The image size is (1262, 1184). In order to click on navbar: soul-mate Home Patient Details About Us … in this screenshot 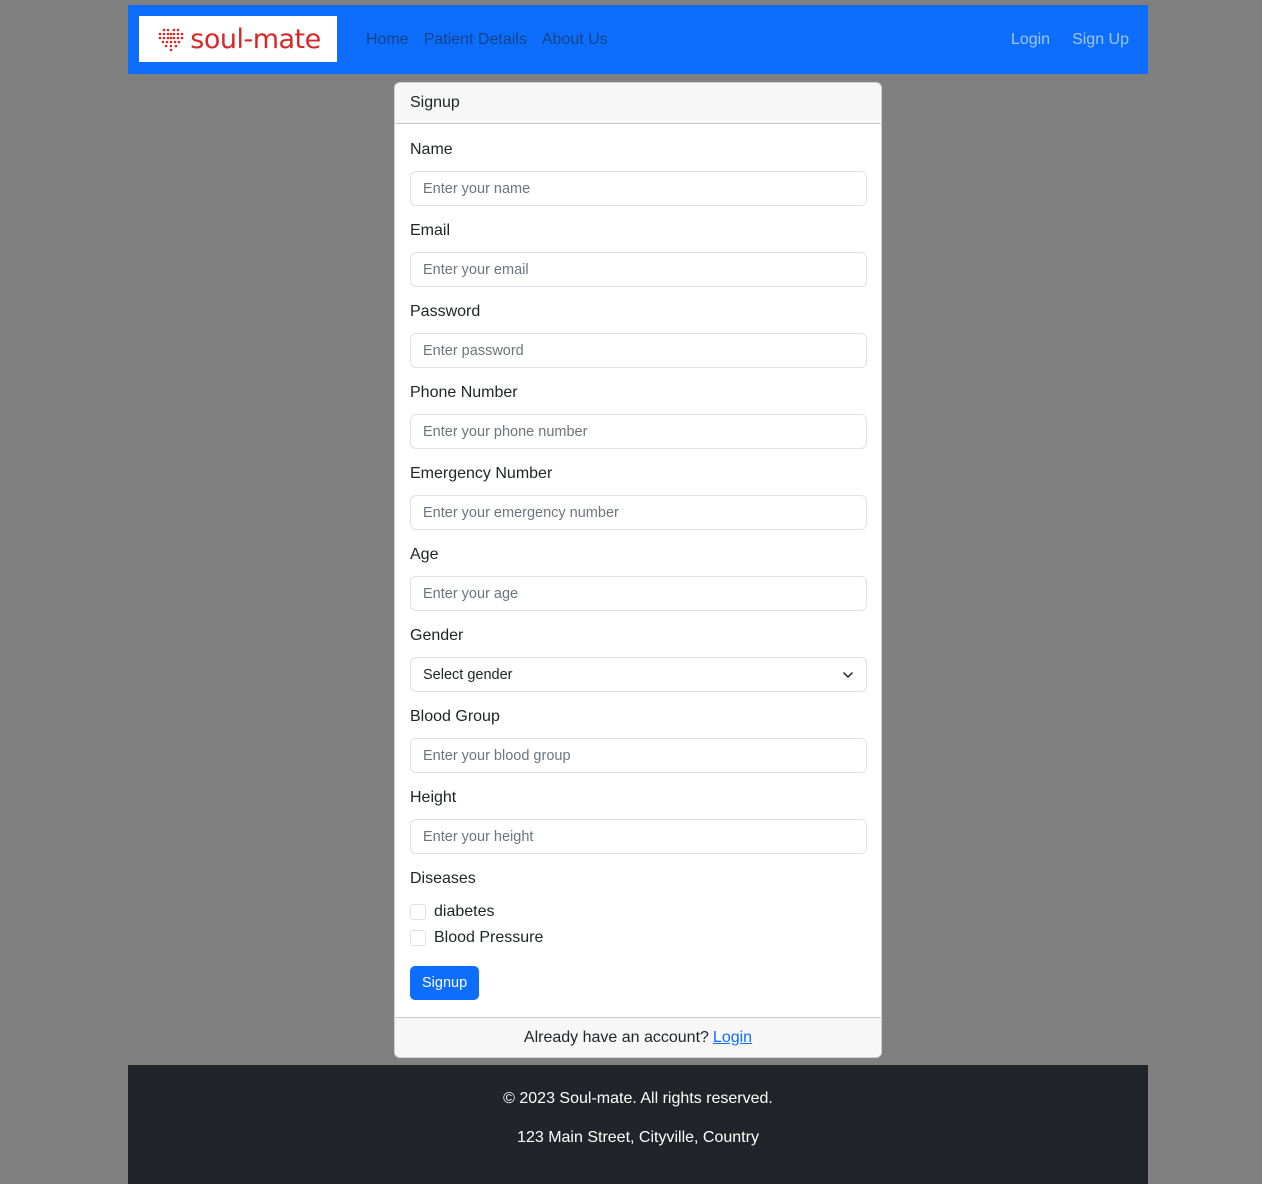, I will do `click(638, 39)`.